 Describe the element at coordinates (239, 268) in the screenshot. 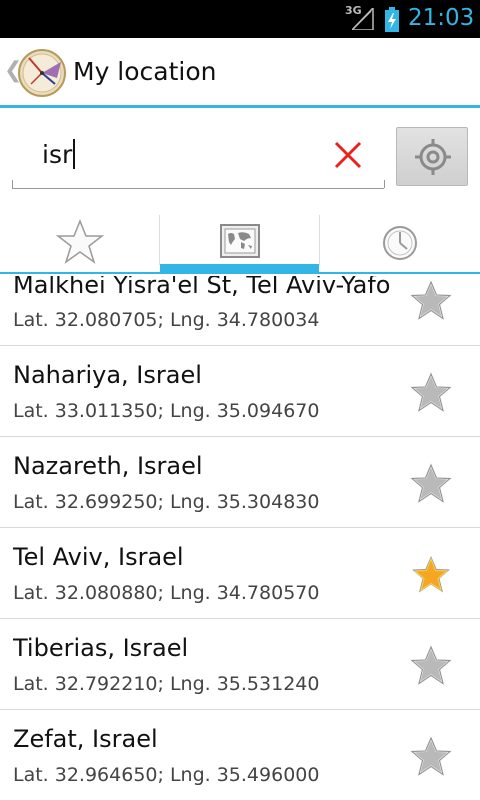

I see `tab-selected-indicator` at that location.